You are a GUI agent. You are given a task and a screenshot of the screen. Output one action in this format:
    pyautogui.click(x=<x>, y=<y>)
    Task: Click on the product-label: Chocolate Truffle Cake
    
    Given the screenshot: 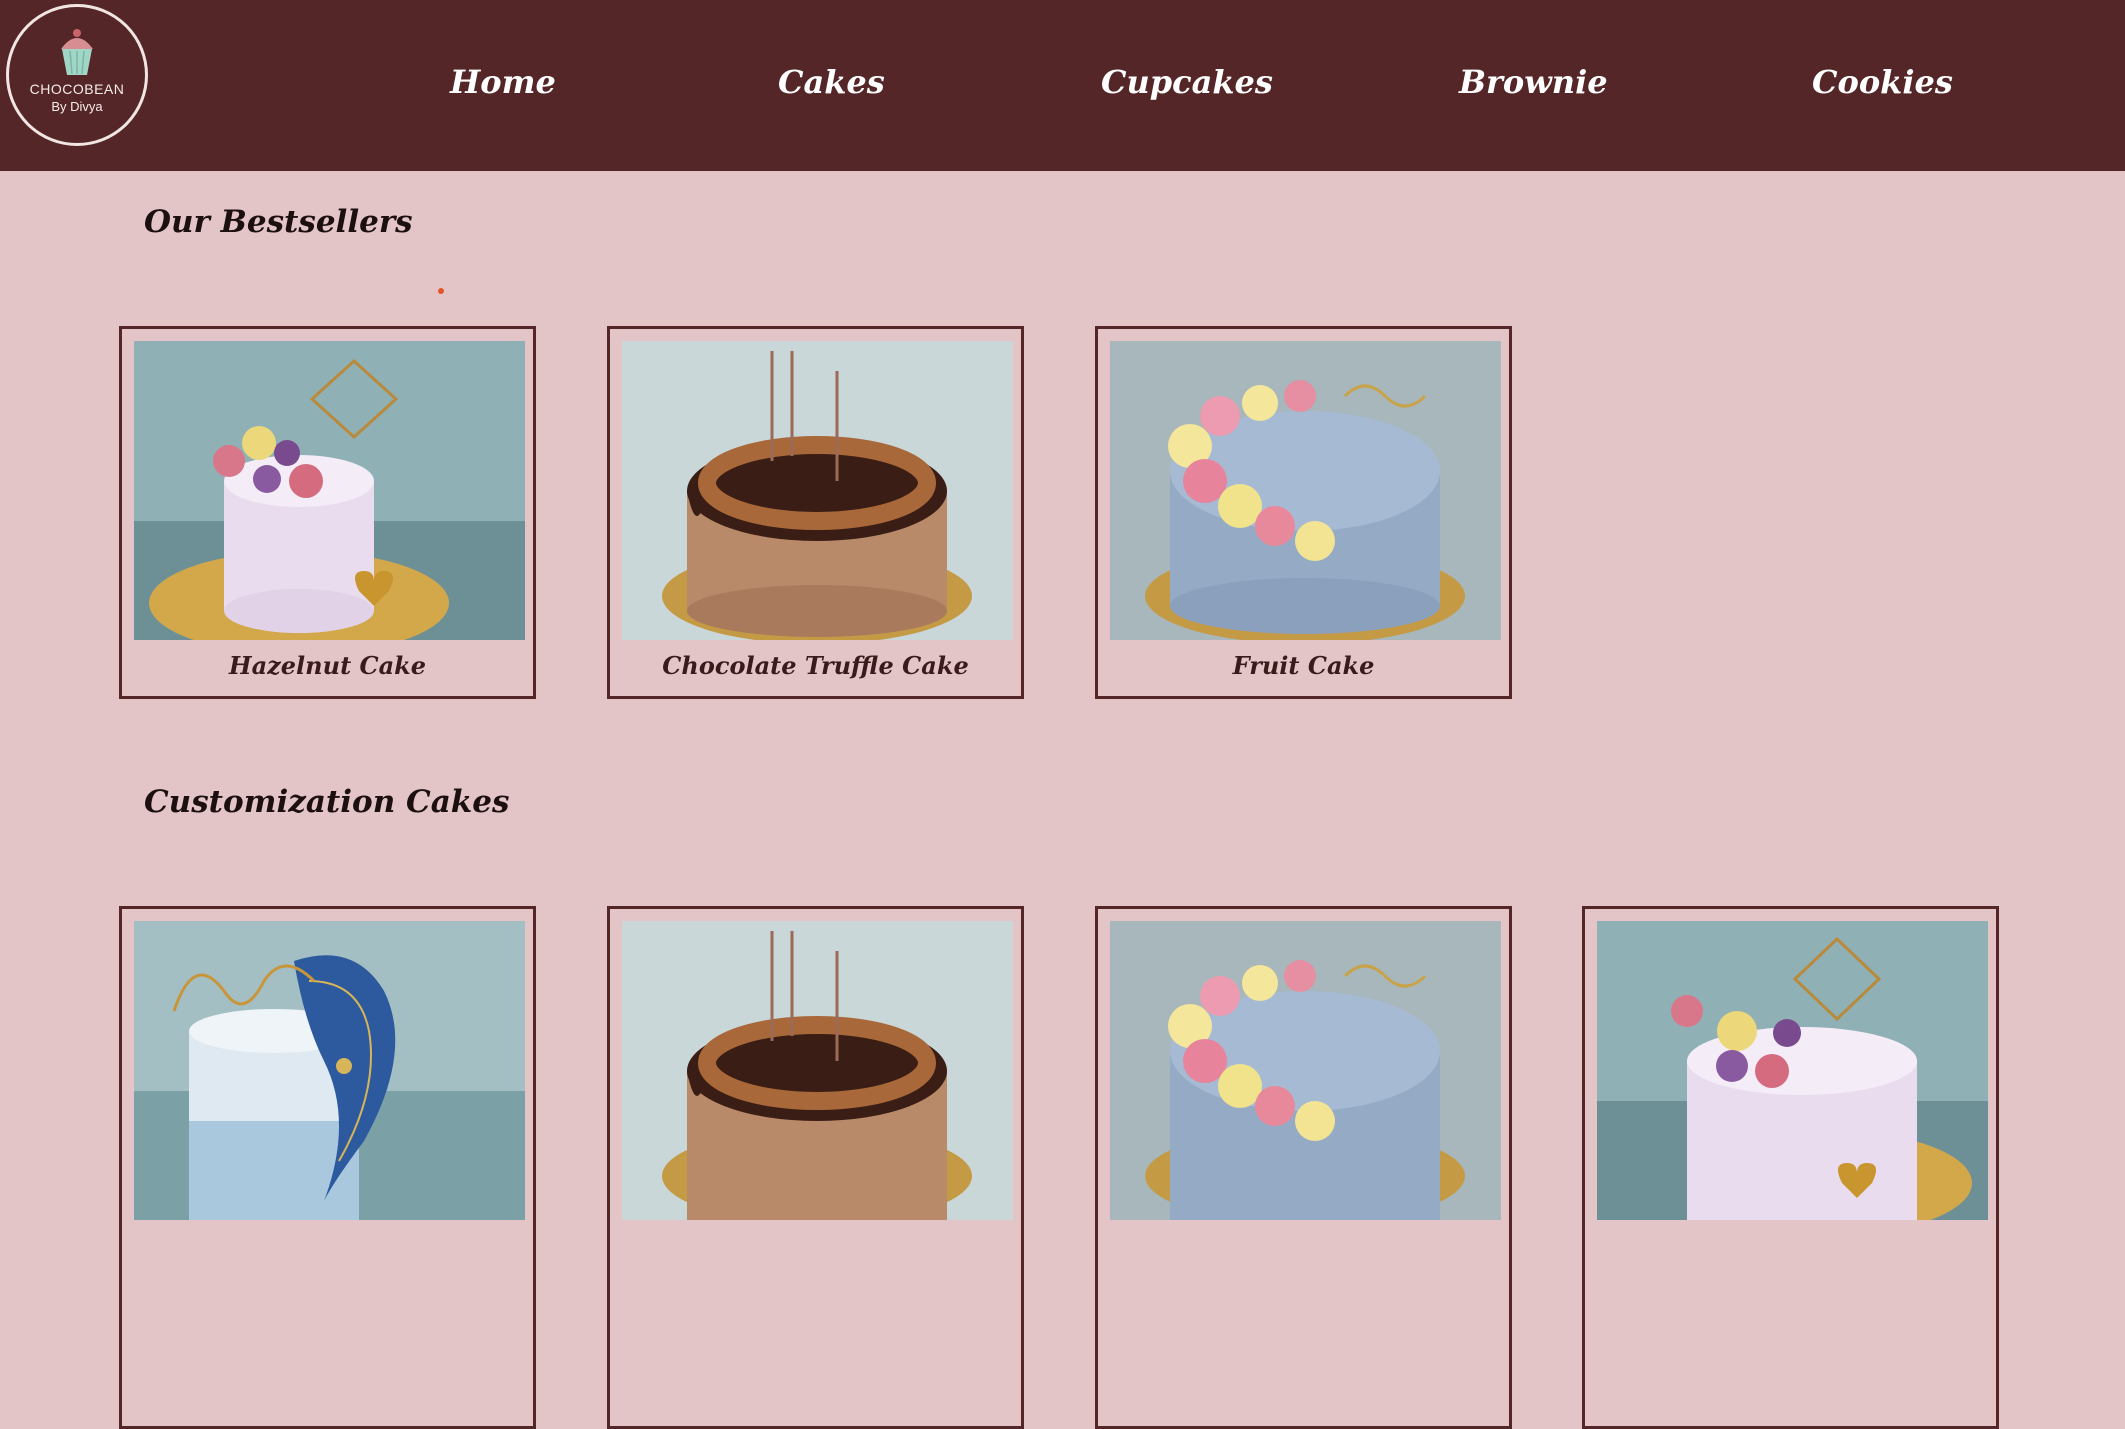 What is the action you would take?
    pyautogui.click(x=815, y=665)
    